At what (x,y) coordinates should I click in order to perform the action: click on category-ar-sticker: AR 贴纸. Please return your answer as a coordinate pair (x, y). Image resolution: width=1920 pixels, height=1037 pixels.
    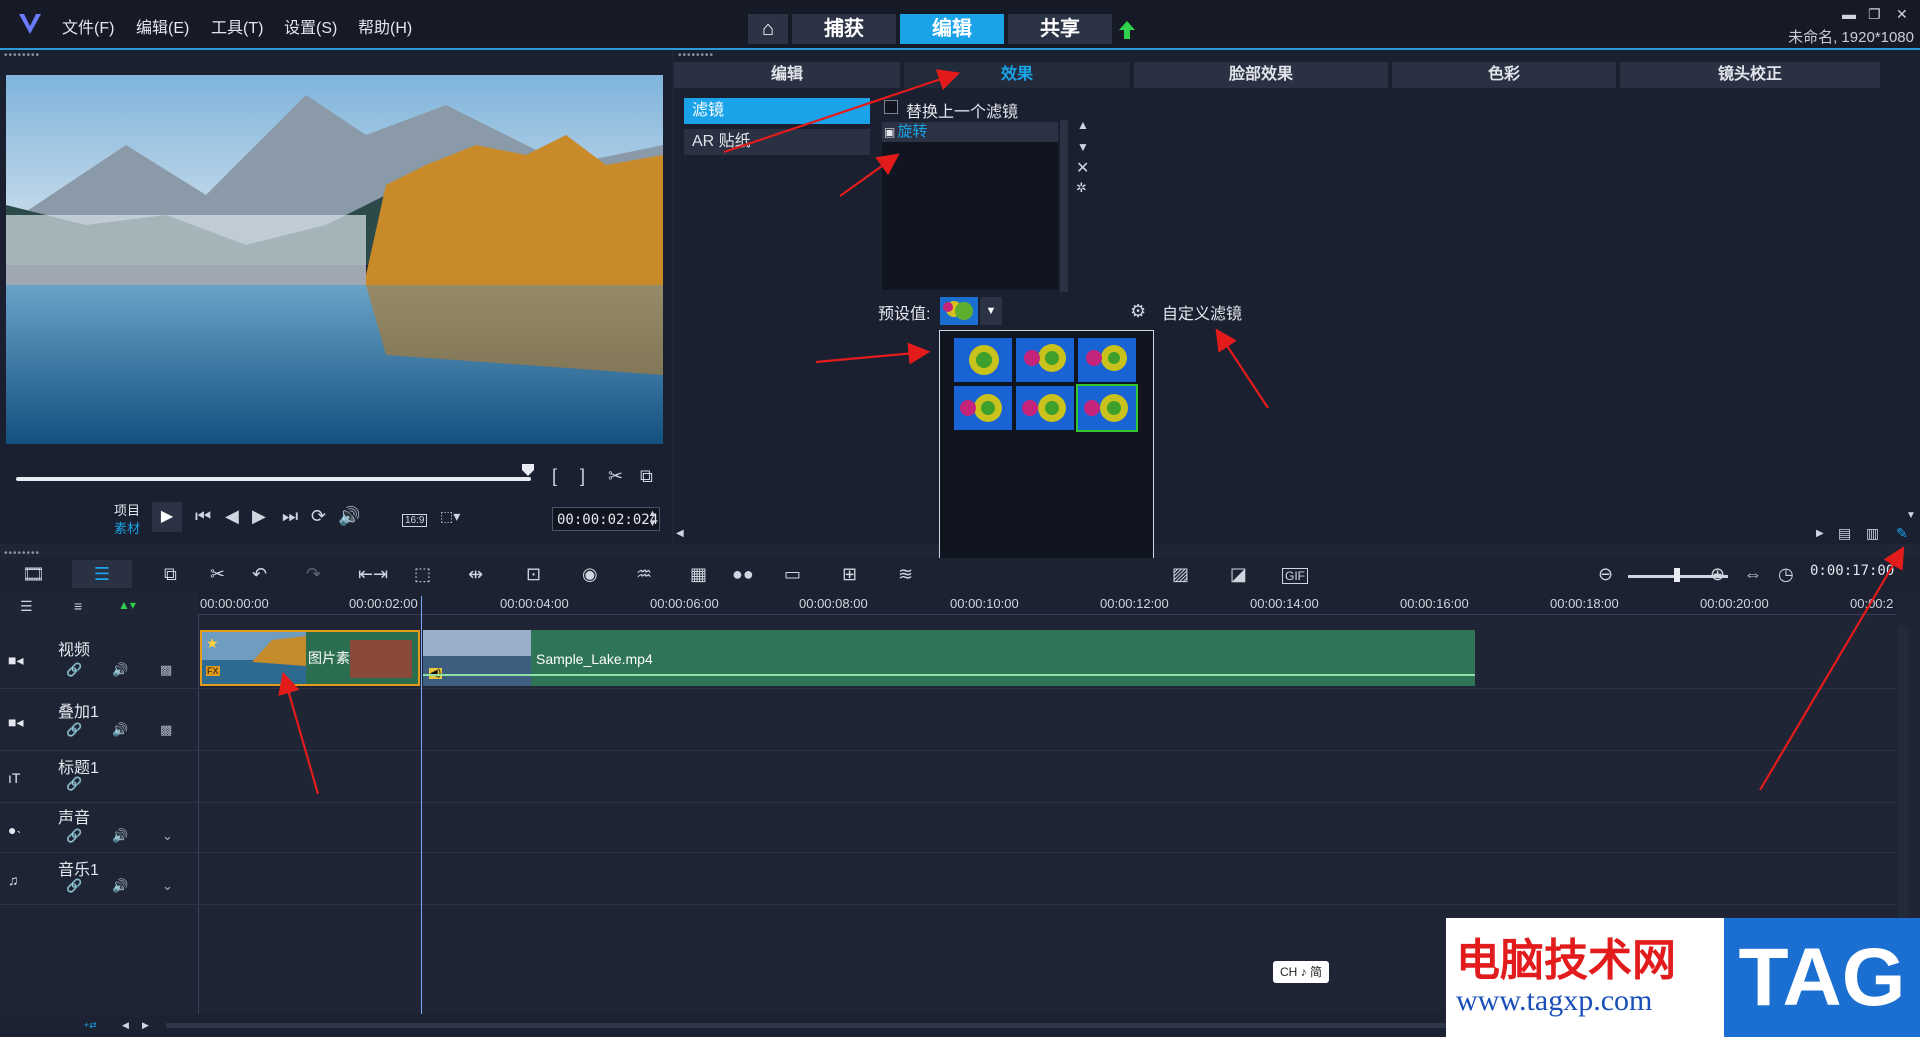
    Looking at the image, I should click on (777, 142).